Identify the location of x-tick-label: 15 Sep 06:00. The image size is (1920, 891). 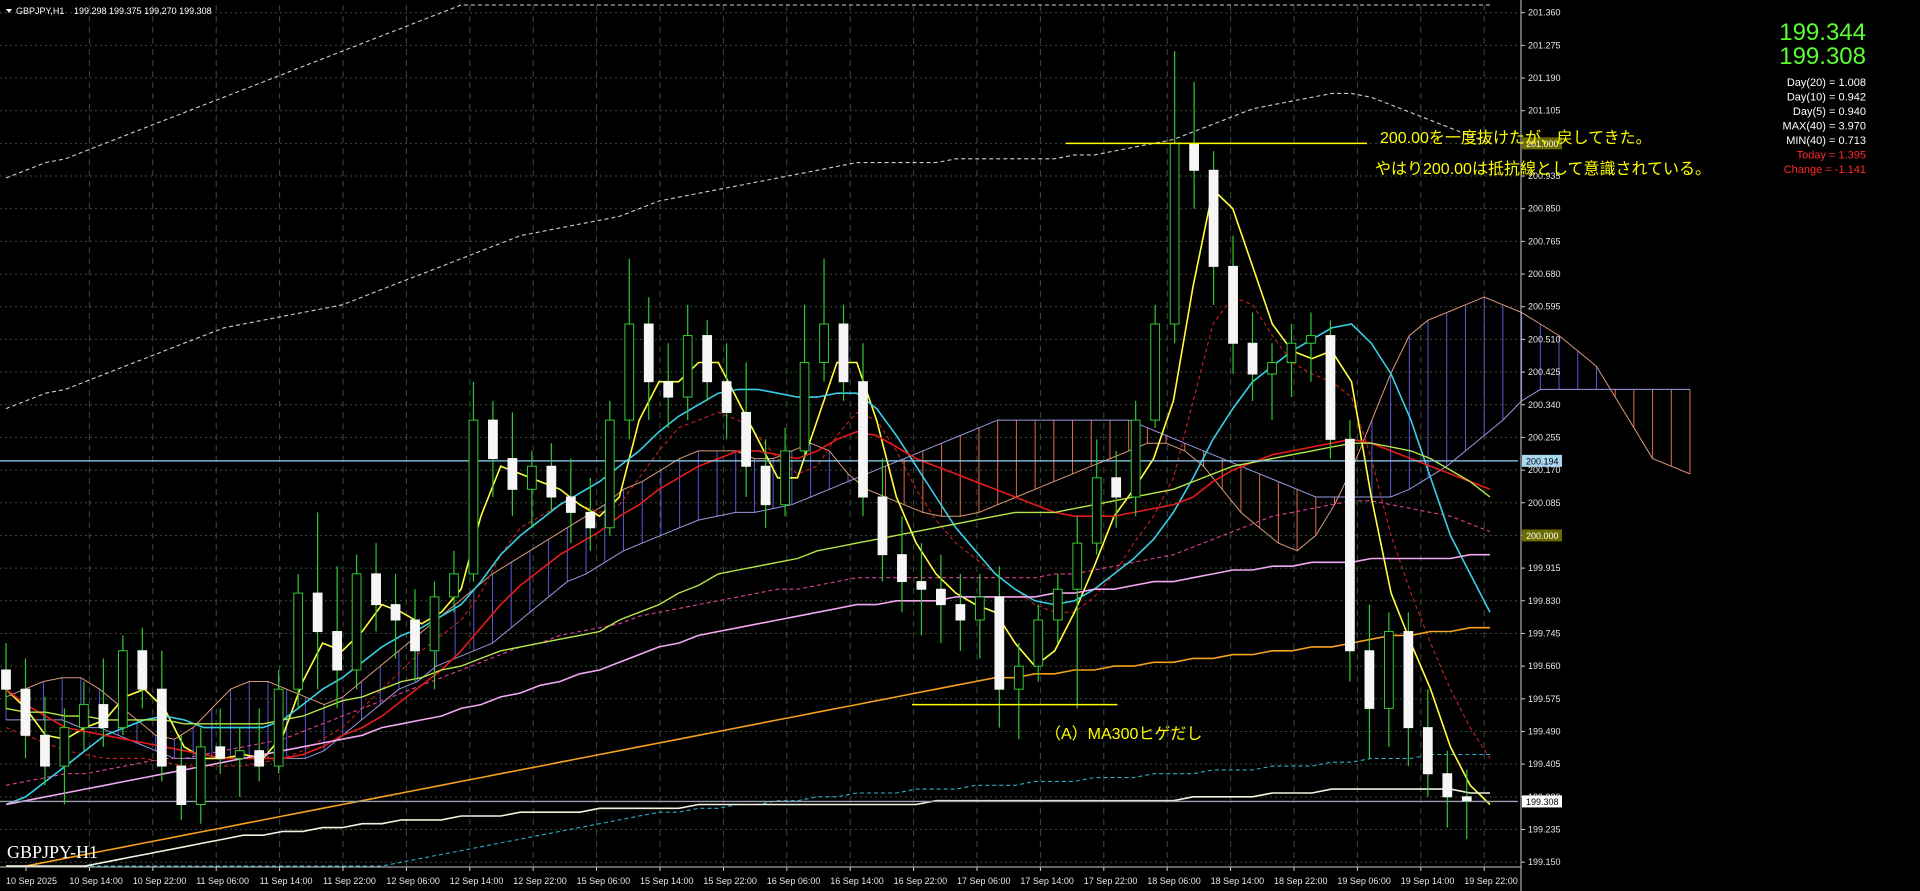
(604, 881).